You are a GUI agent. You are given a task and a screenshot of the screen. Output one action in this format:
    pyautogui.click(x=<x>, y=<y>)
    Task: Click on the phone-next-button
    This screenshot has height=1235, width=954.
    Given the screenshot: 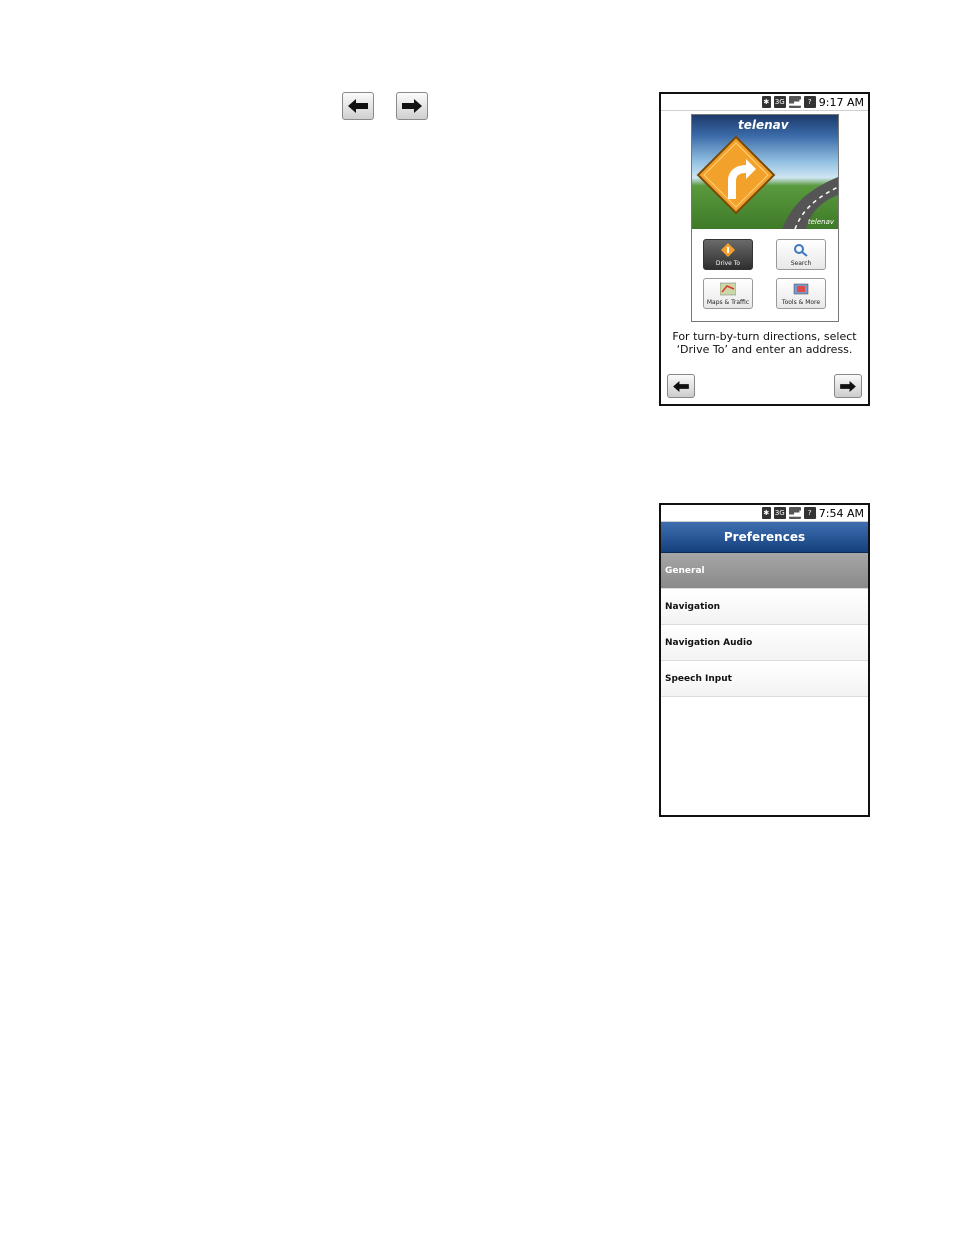 What is the action you would take?
    pyautogui.click(x=848, y=386)
    